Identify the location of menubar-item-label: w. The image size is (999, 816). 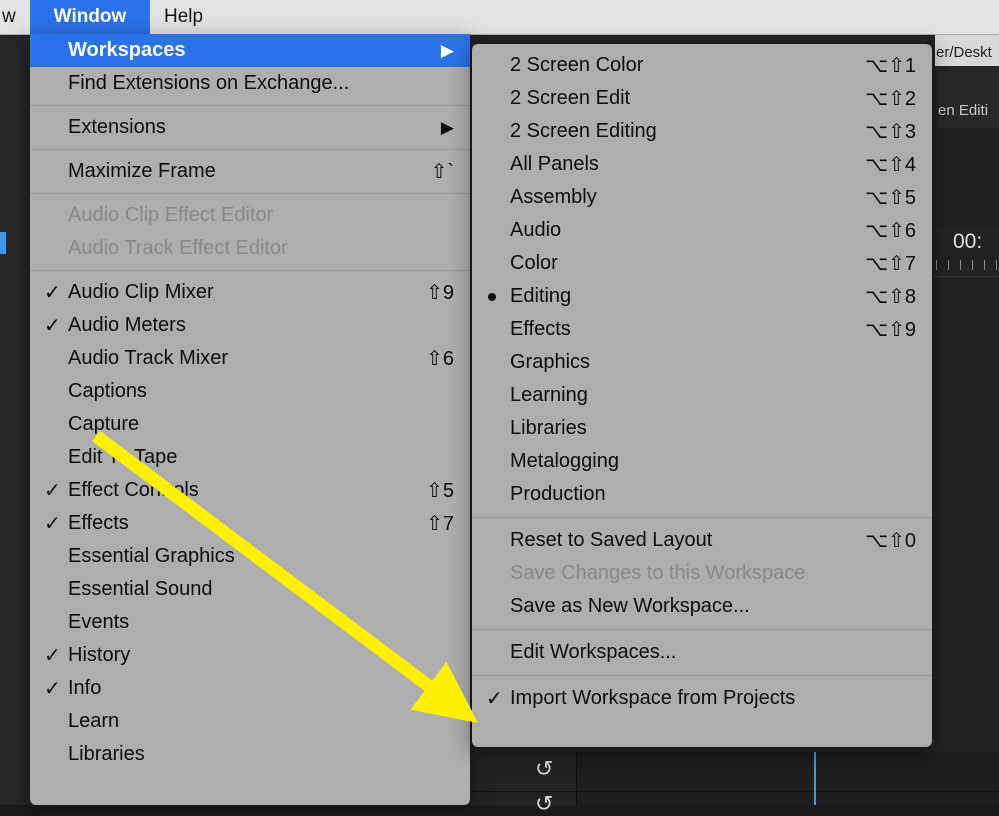
(9, 16).